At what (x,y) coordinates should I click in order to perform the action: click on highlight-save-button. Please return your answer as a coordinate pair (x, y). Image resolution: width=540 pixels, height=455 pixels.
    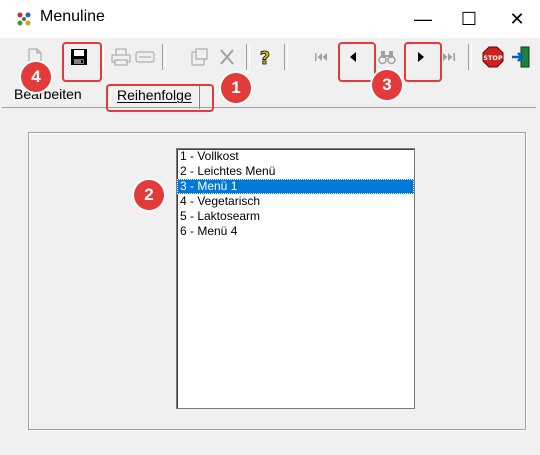
    Looking at the image, I should click on (82, 62).